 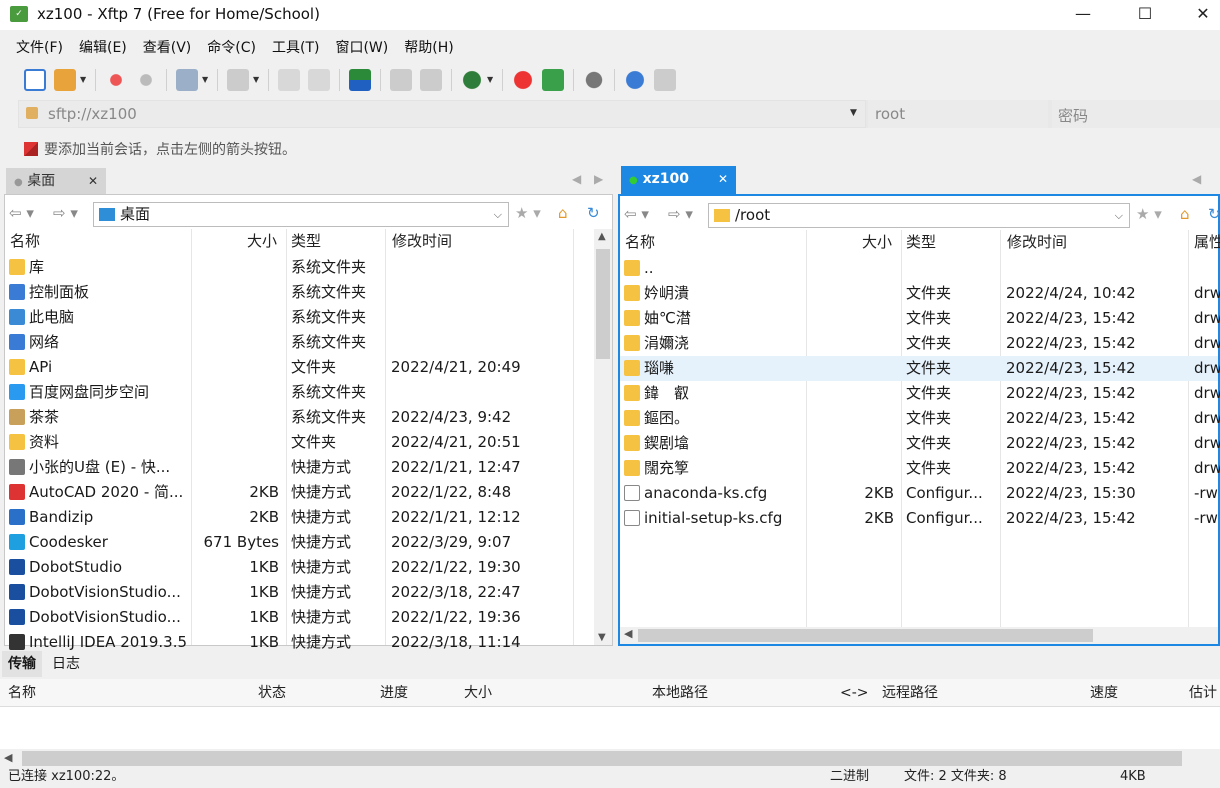 What do you see at coordinates (491, 80) in the screenshot?
I see `encoding-dropdown-icon: ▼` at bounding box center [491, 80].